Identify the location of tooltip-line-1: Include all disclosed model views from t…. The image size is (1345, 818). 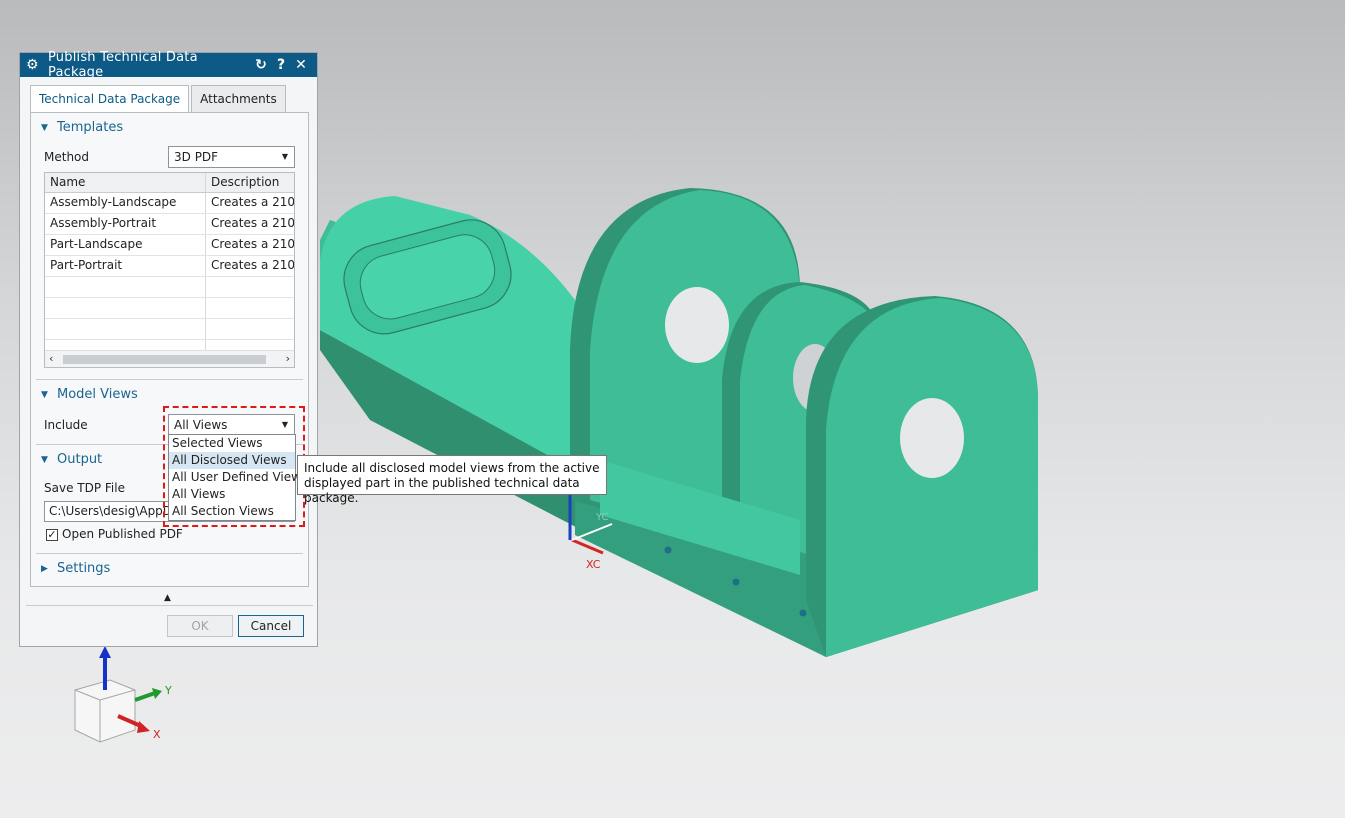
(452, 468).